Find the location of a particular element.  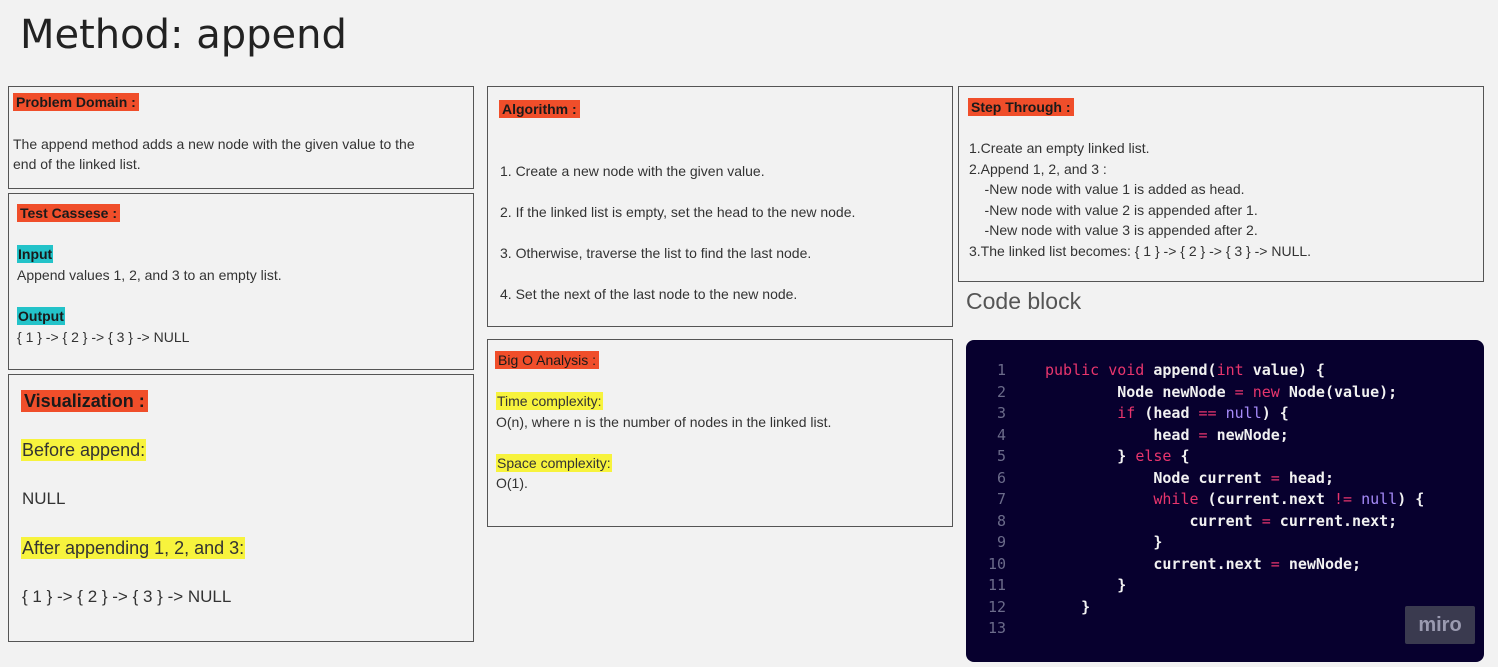

before-append-value: NULL is located at coordinates (44, 498).